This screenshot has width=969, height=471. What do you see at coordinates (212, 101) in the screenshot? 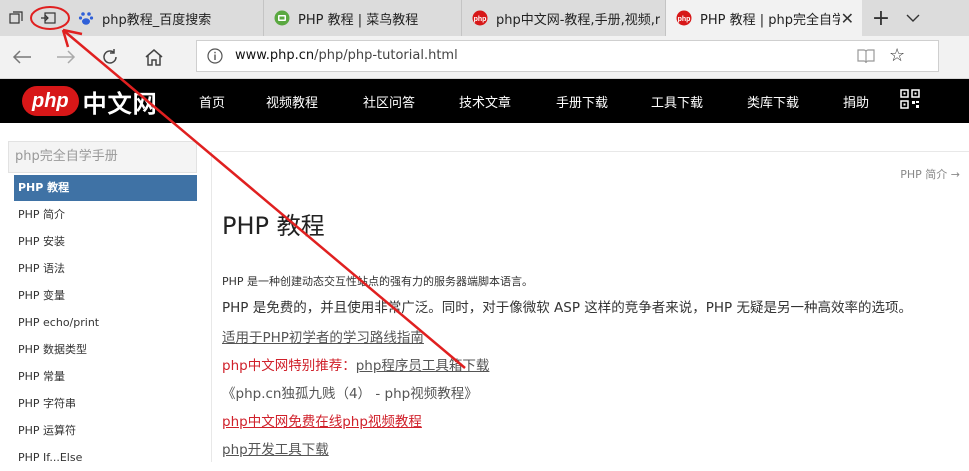
I see `nav-home: 首页` at bounding box center [212, 101].